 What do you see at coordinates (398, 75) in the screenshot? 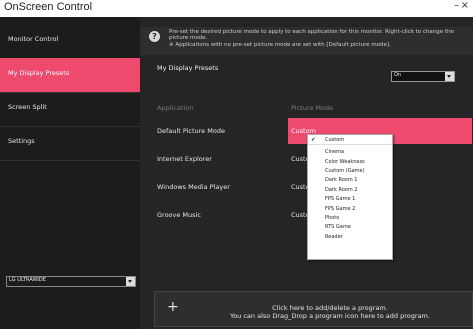
I see `preset-status-value: On` at bounding box center [398, 75].